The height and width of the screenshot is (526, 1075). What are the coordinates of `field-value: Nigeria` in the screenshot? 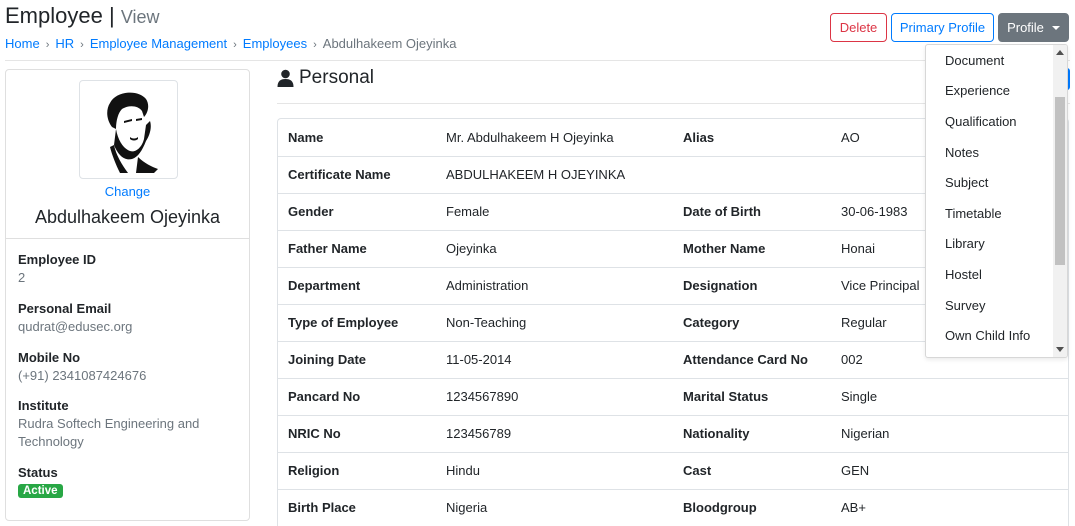 It's located at (554, 507).